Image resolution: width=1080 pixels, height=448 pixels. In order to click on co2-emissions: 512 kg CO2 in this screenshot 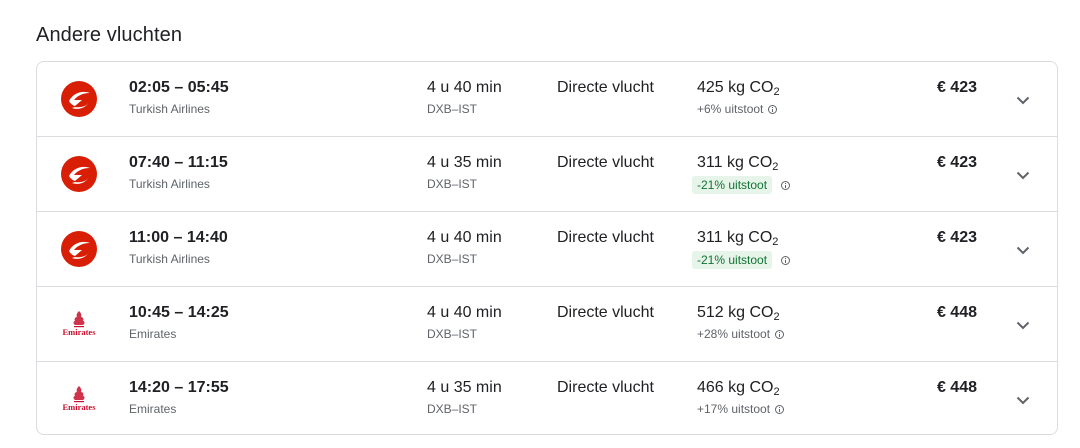, I will do `click(738, 313)`.